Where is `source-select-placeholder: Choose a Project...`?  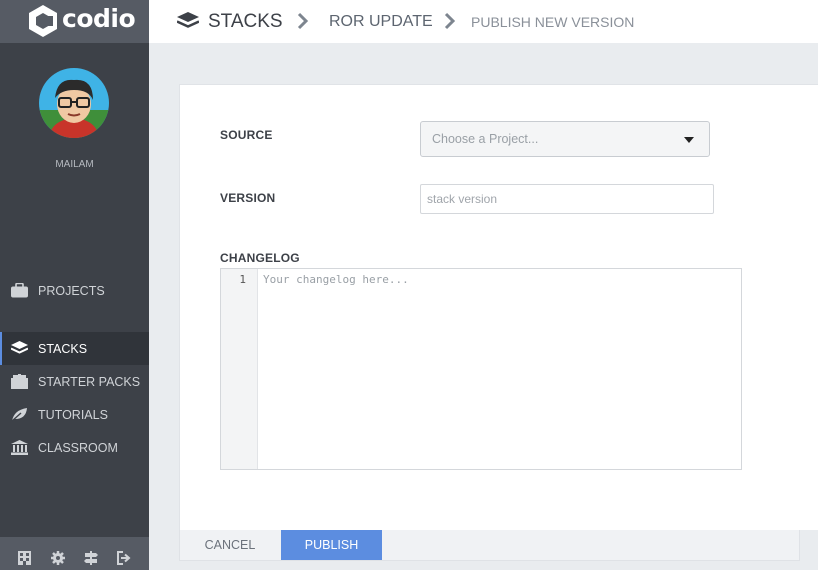 source-select-placeholder: Choose a Project... is located at coordinates (485, 139).